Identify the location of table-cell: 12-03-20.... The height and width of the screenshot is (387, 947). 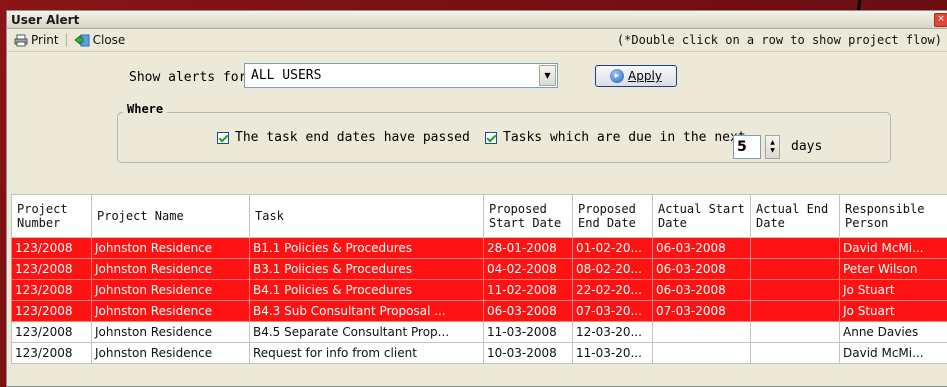
(613, 332).